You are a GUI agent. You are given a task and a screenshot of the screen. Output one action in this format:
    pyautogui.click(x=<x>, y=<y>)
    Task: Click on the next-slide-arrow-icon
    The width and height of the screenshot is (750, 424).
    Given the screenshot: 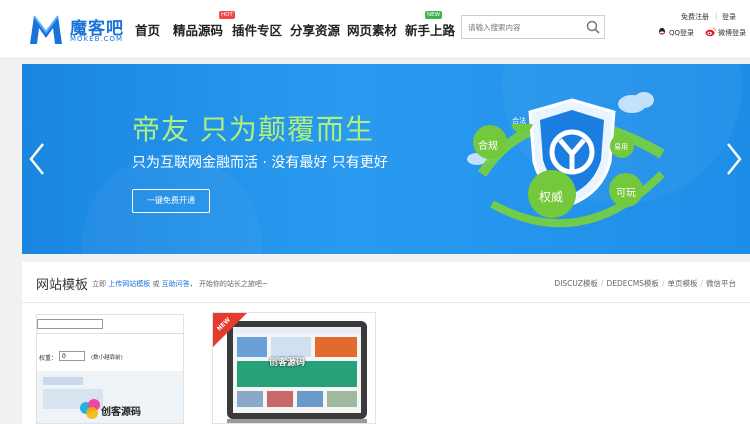 What is the action you would take?
    pyautogui.click(x=734, y=159)
    